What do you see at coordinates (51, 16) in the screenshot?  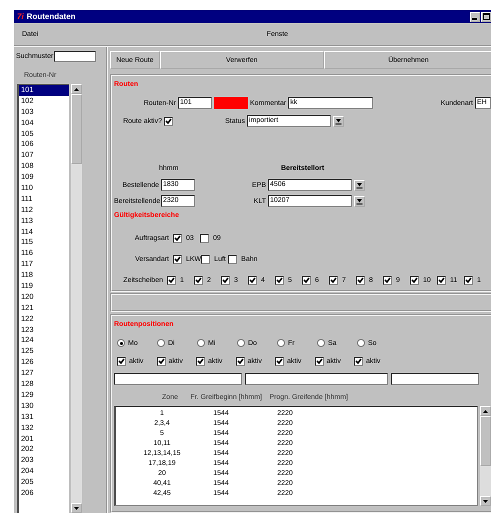 I see `window-title: Routendaten` at bounding box center [51, 16].